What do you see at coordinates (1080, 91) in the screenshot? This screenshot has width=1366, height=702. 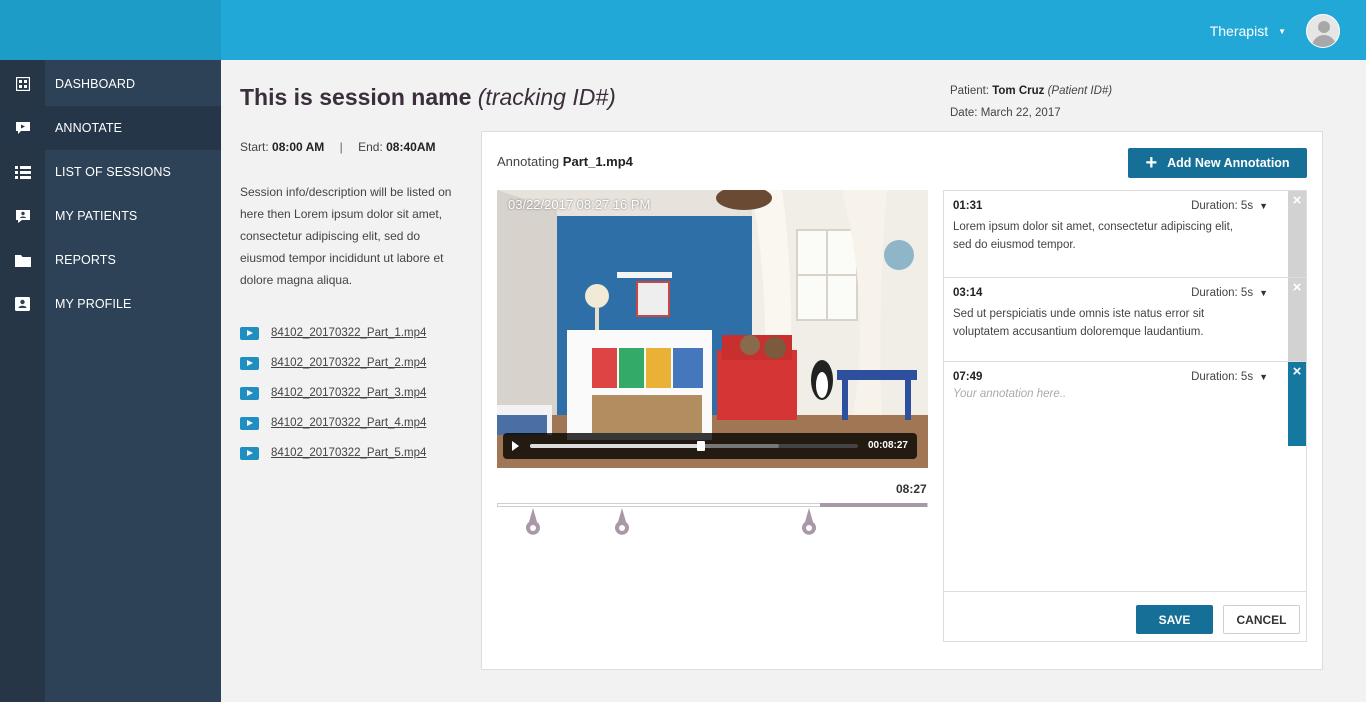 I see `patient-id: (Patient ID#)` at bounding box center [1080, 91].